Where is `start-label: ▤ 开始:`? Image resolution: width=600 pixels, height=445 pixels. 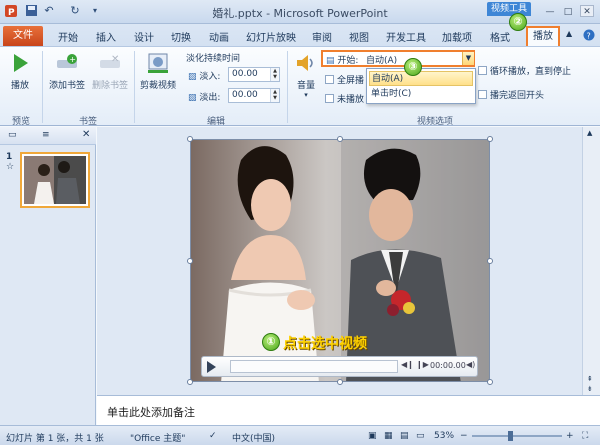 start-label: ▤ 开始: is located at coordinates (342, 61).